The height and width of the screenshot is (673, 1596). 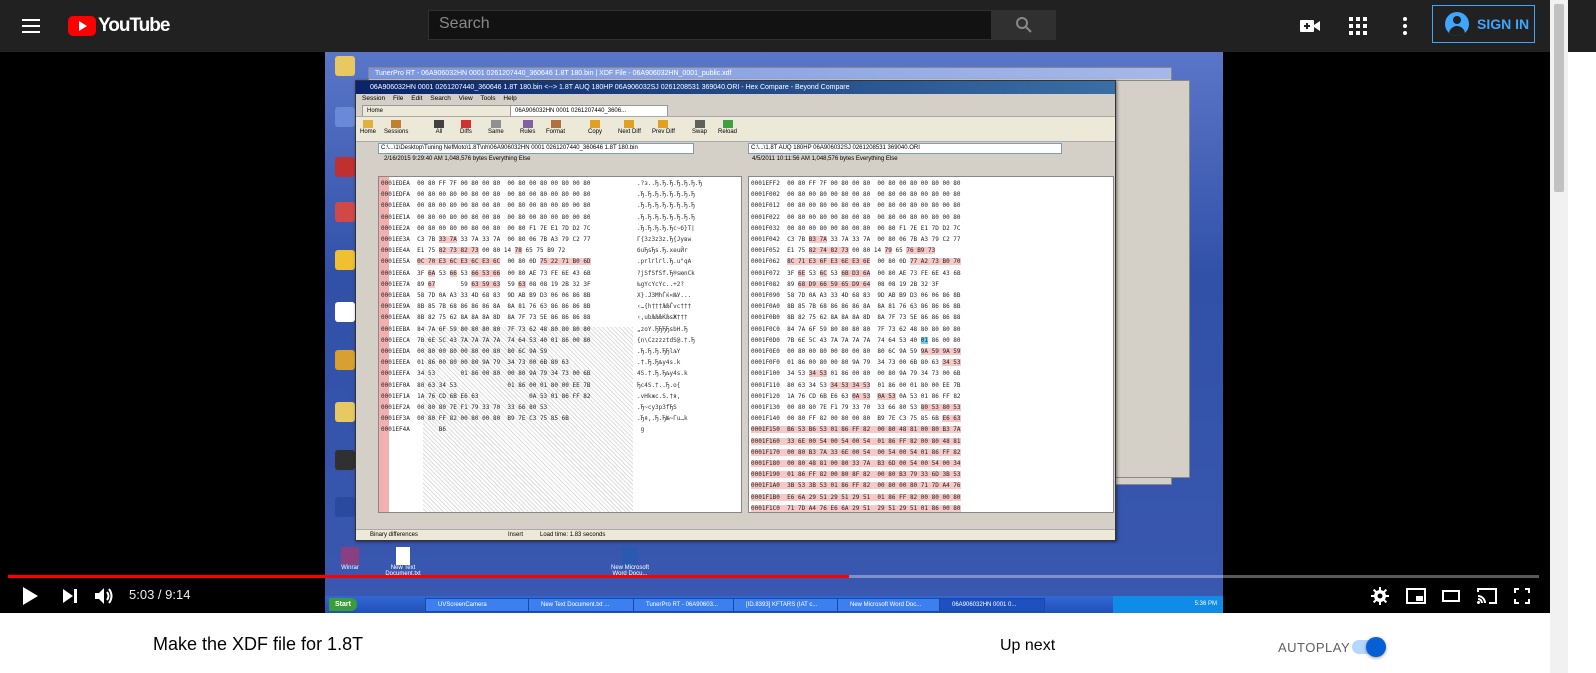 What do you see at coordinates (709, 24) in the screenshot?
I see `search-input` at bounding box center [709, 24].